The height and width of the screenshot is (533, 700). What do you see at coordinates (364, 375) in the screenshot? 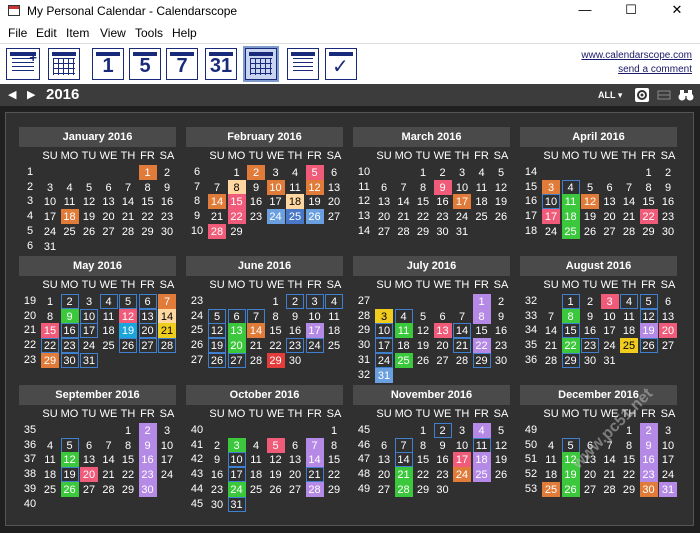
I see `week-number: 32` at bounding box center [364, 375].